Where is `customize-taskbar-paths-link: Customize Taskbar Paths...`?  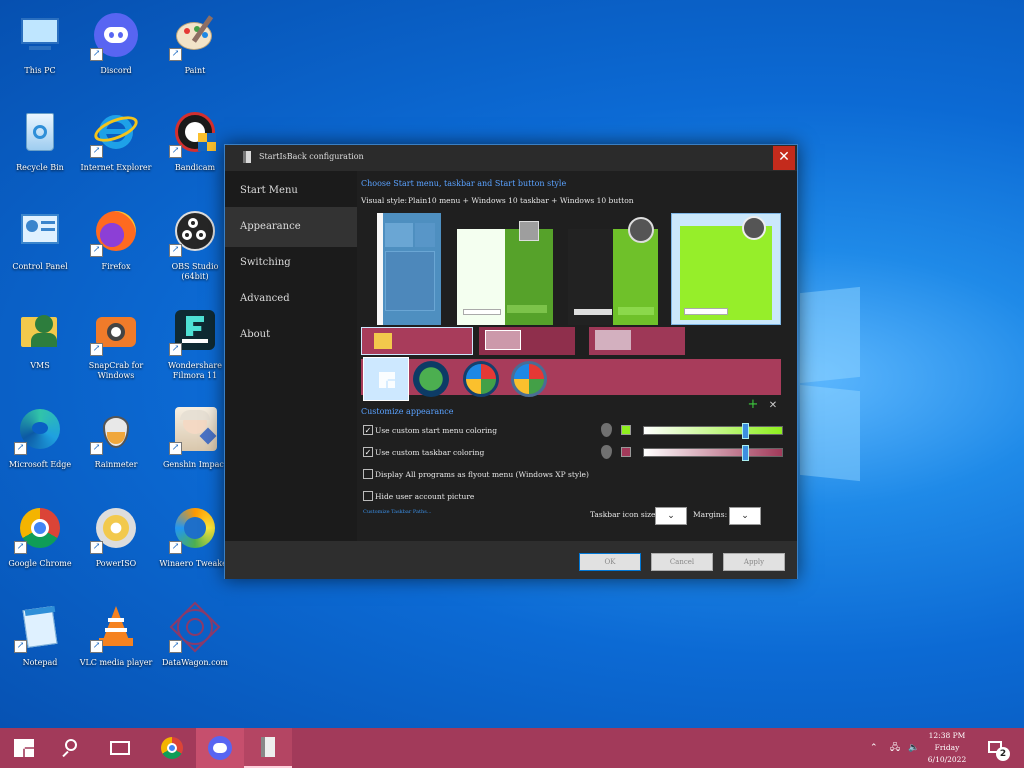
customize-taskbar-paths-link: Customize Taskbar Paths... is located at coordinates (397, 512).